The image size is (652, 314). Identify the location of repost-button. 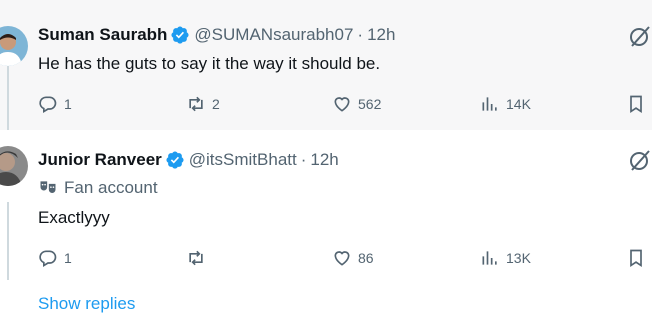
(199, 258).